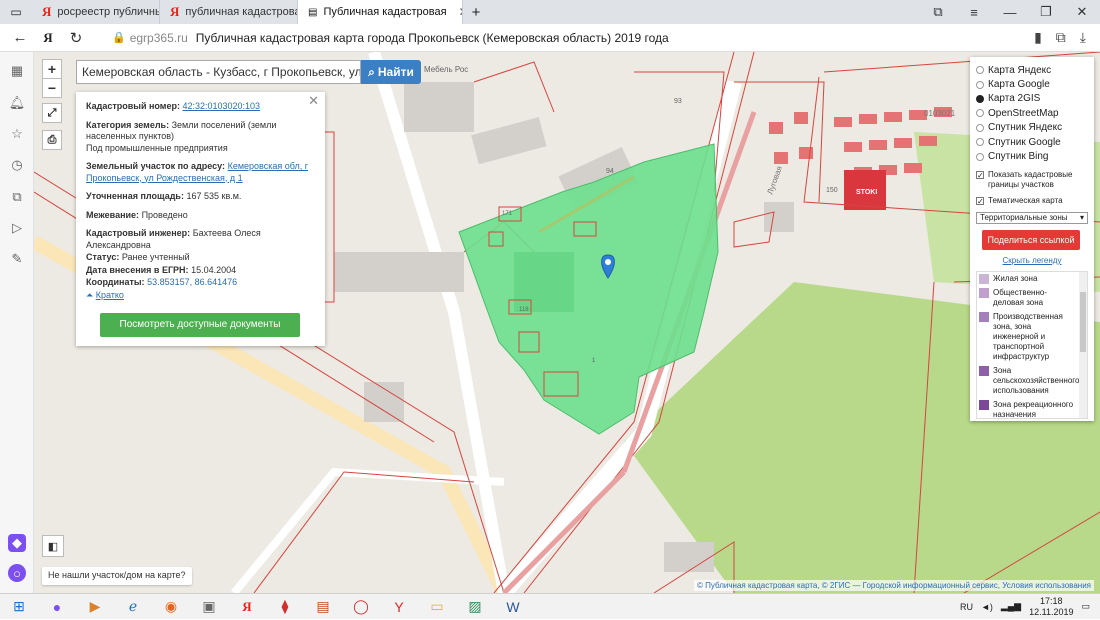 The height and width of the screenshot is (620, 1100). I want to click on basemap-option: OpenStreetMap, so click(1032, 113).